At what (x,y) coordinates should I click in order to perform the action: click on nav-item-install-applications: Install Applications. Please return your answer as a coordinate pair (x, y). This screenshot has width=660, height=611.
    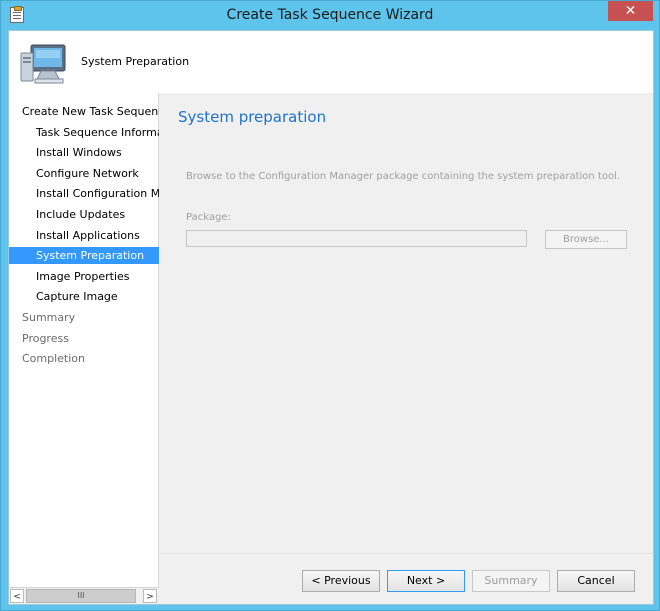
    Looking at the image, I should click on (84, 235).